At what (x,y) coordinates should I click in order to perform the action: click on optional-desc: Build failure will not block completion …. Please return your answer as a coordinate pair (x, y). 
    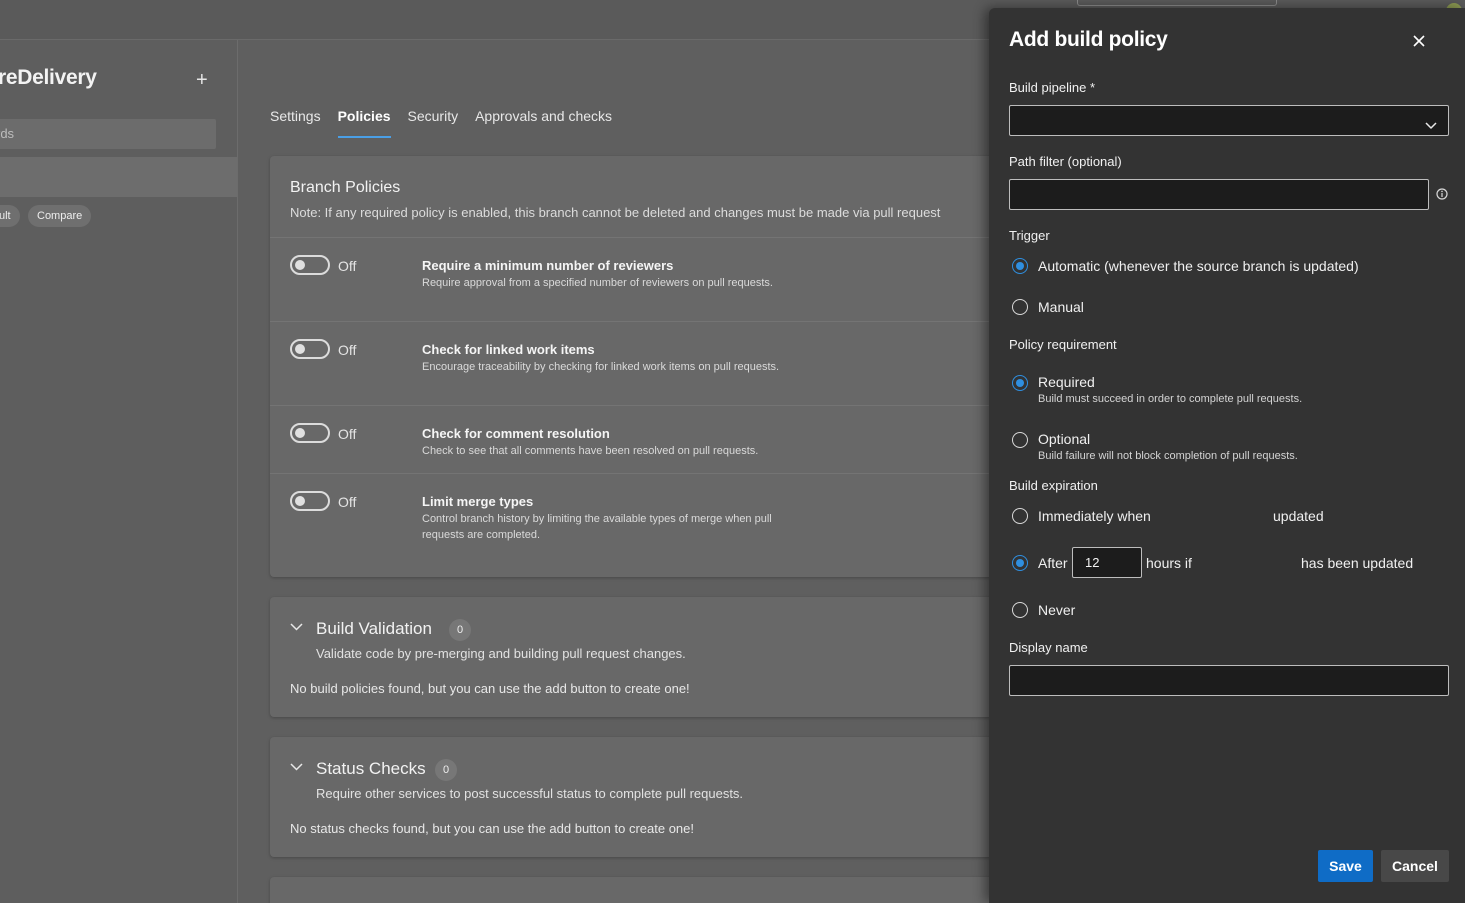
    Looking at the image, I should click on (1168, 456).